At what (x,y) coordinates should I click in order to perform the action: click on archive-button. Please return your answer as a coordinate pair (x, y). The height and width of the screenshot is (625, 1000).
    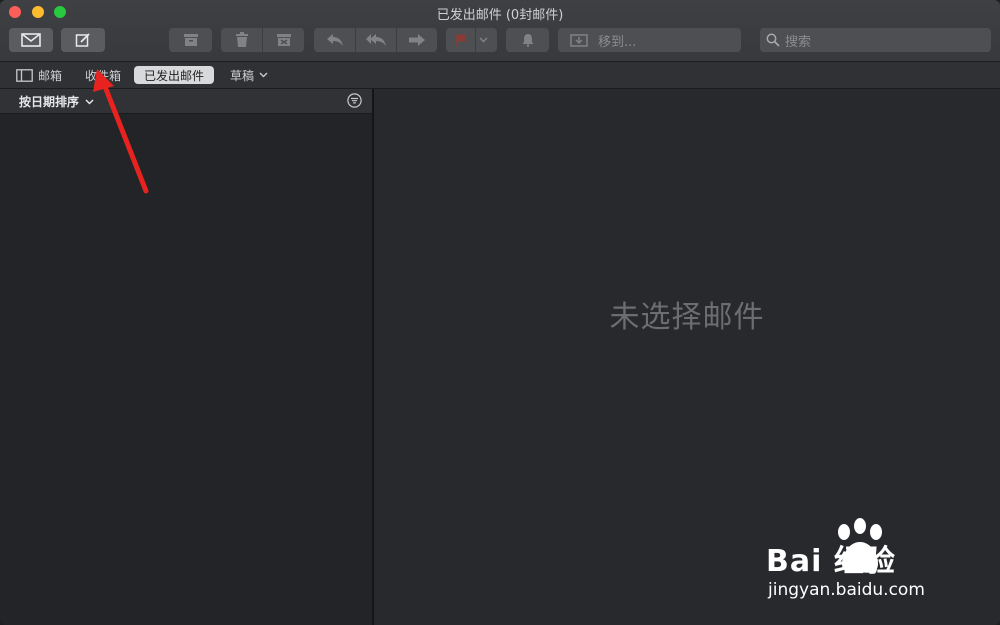
    Looking at the image, I should click on (190, 40).